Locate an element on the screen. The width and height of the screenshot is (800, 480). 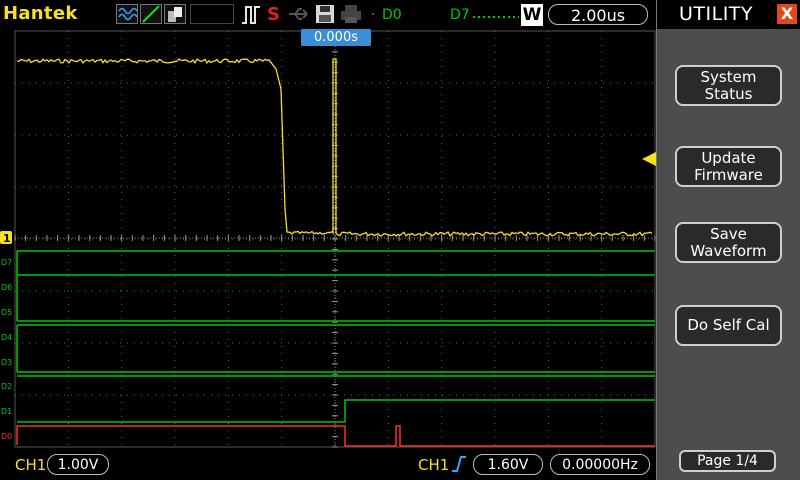
d1-trace is located at coordinates (336, 411).